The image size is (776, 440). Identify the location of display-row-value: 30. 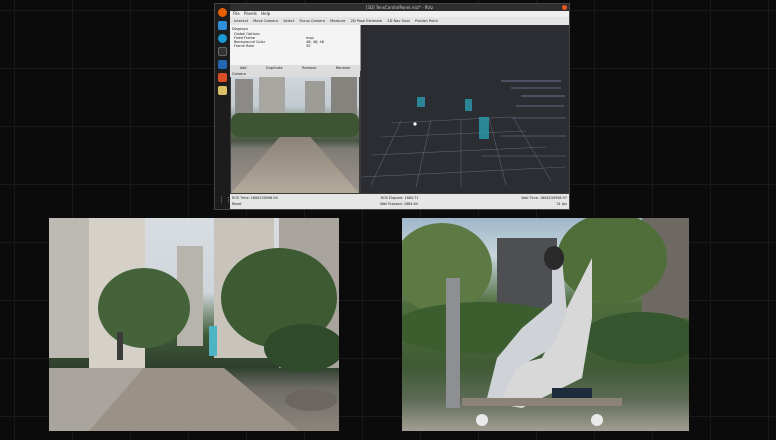
(308, 46).